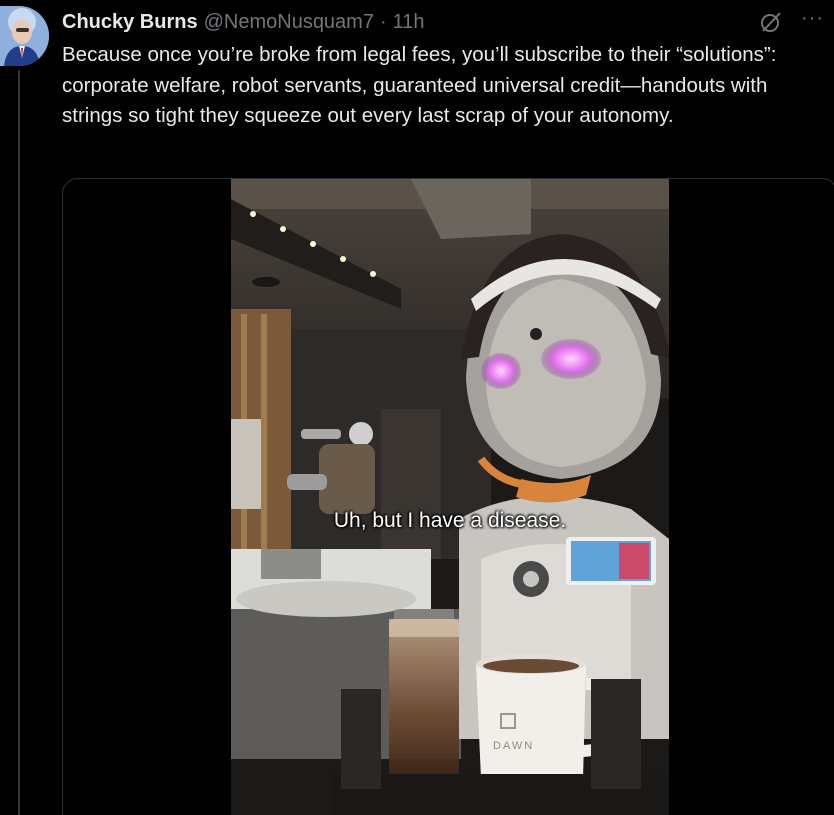 The image size is (834, 815). What do you see at coordinates (409, 22) in the screenshot?
I see `timestamp: 11h` at bounding box center [409, 22].